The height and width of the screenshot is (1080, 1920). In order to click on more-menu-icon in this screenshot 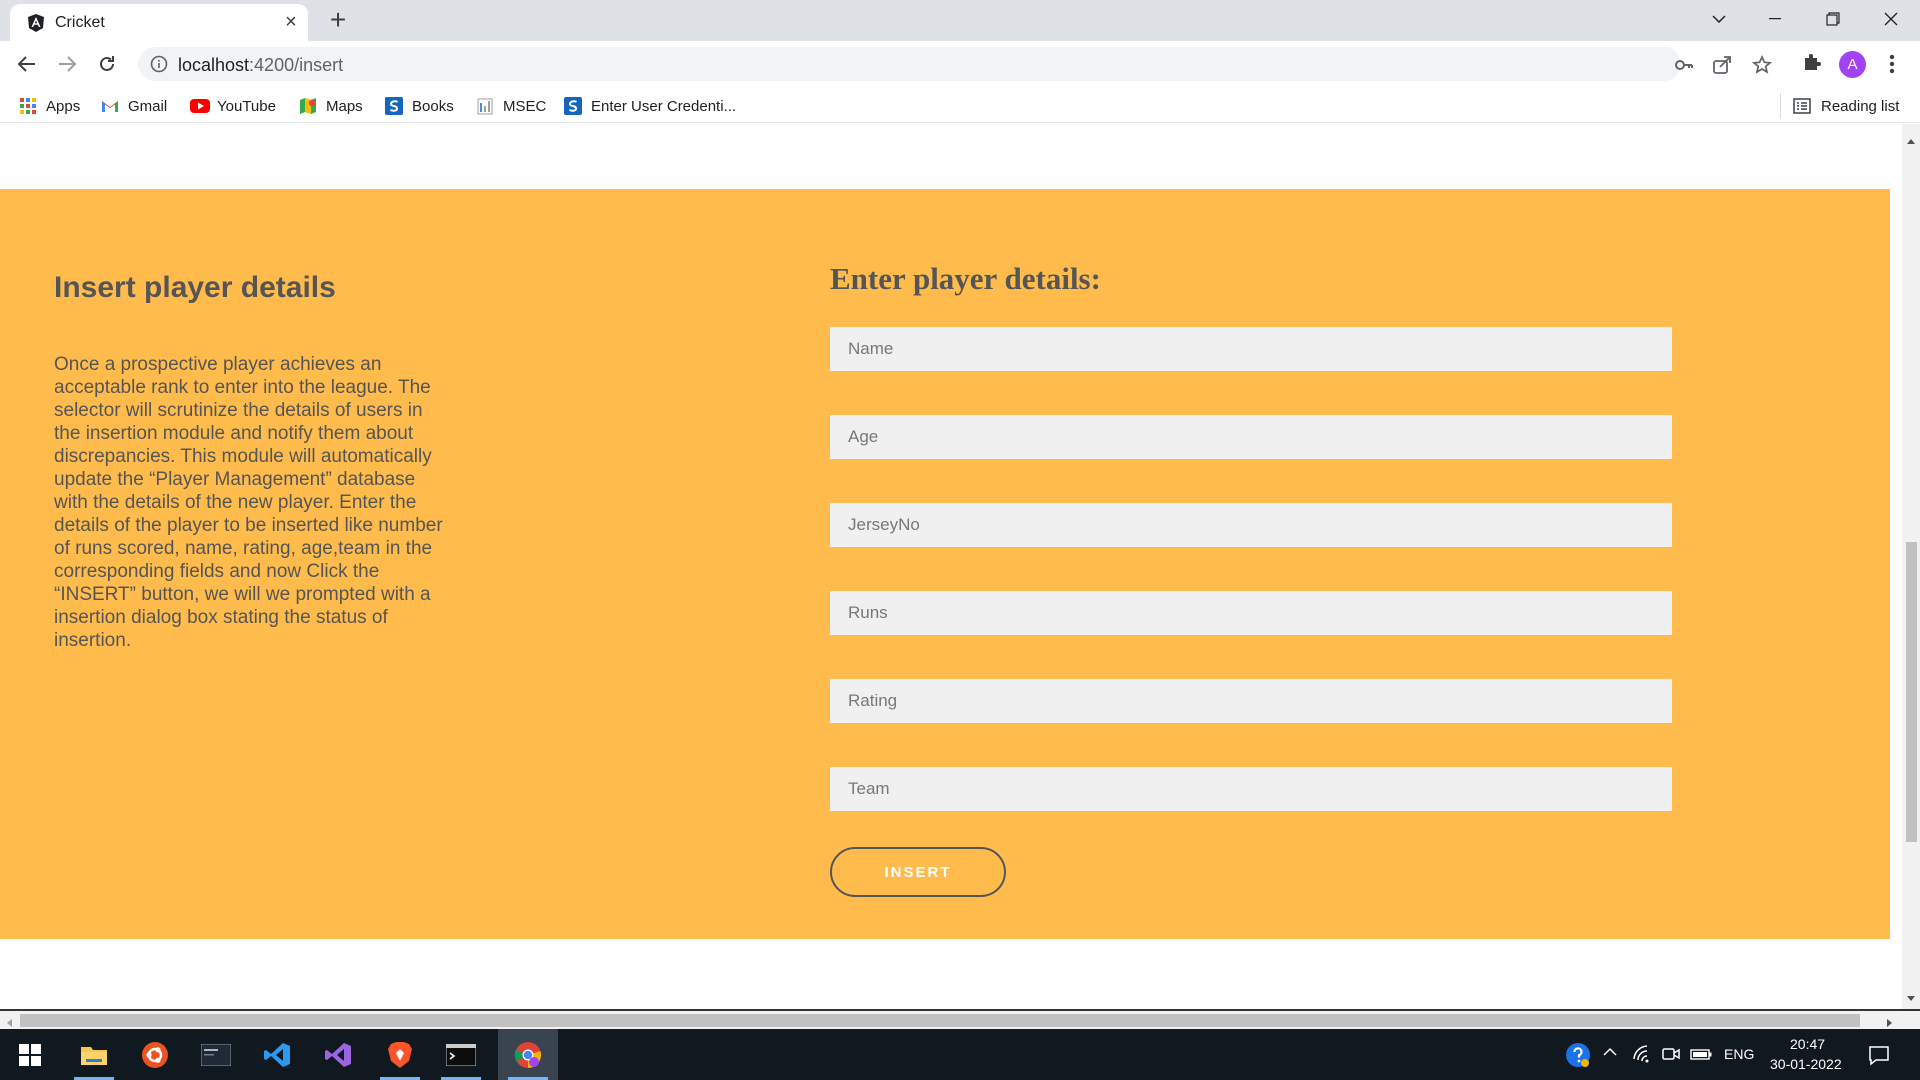, I will do `click(1892, 64)`.